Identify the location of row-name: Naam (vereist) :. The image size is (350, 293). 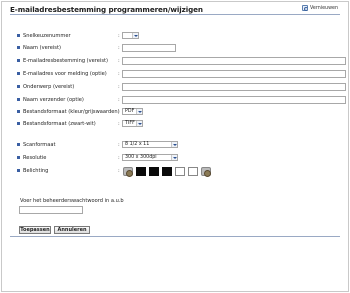
(175, 48).